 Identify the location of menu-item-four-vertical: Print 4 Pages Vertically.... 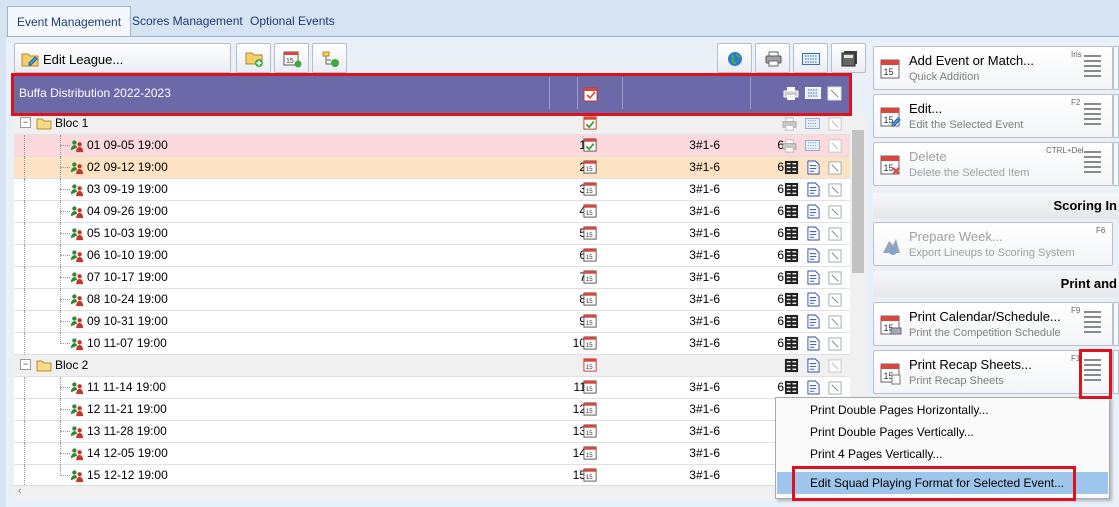
(942, 454).